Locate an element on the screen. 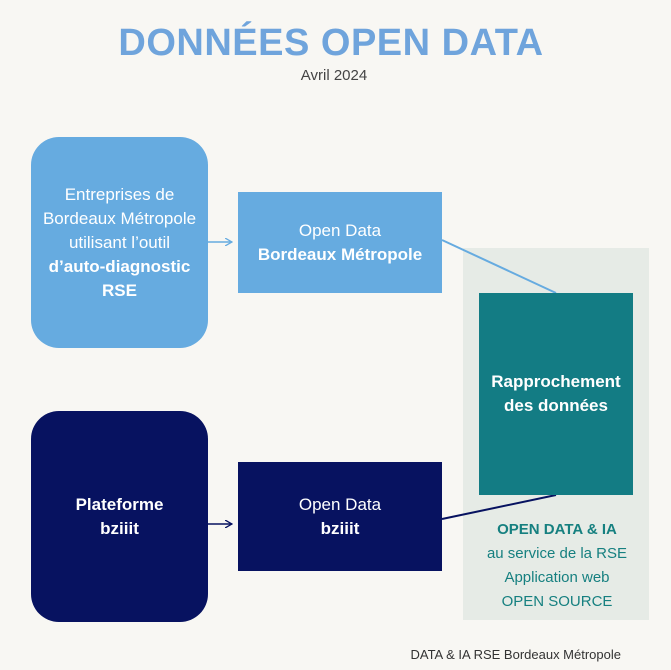 This screenshot has width=671, height=670. node-open-data-bziiit-line2: bziiit is located at coordinates (340, 528).